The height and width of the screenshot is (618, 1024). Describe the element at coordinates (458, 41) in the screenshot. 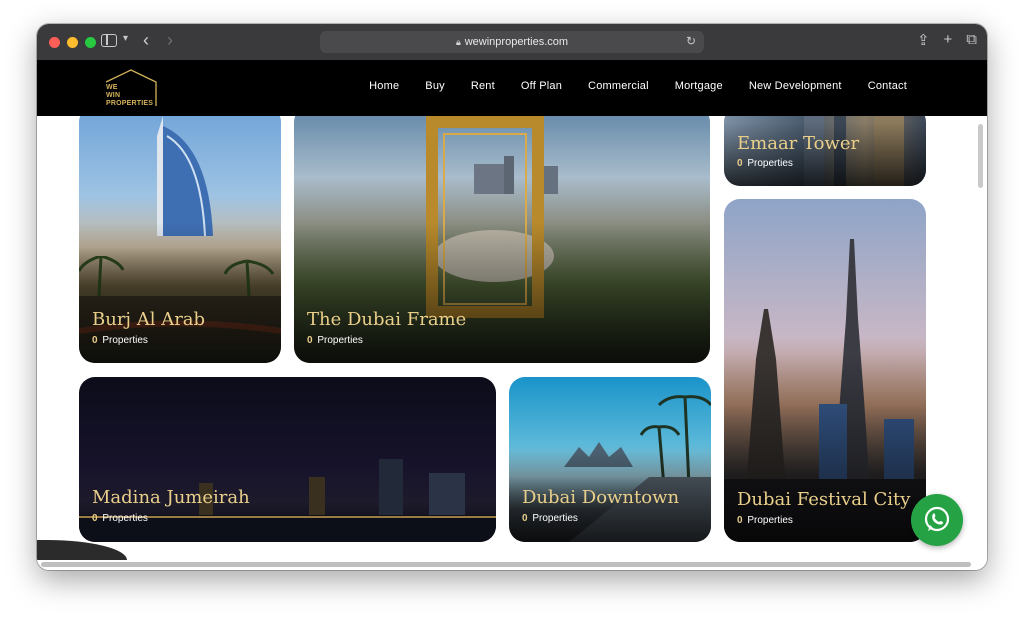

I see `lock-icon: 🔒︎` at that location.